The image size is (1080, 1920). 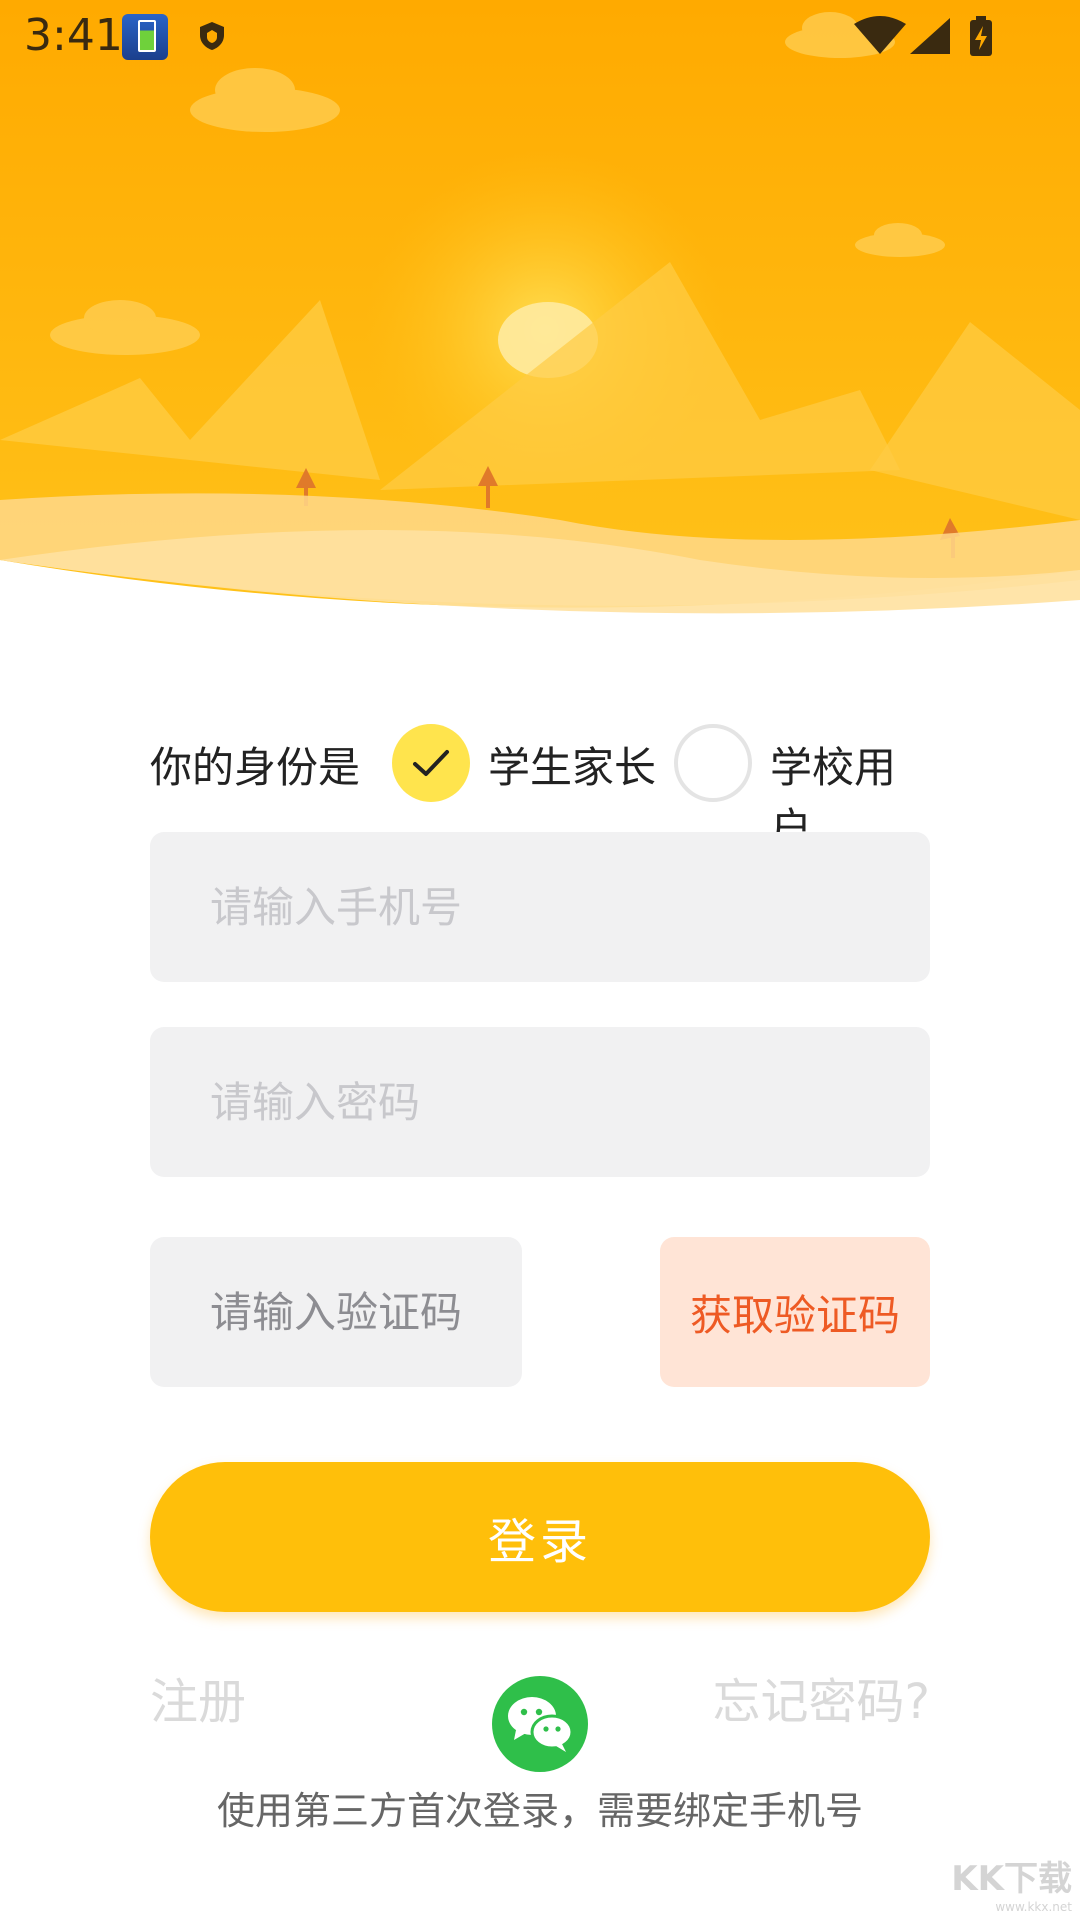 What do you see at coordinates (795, 1312) in the screenshot?
I see `get-code-button: 获取验证码` at bounding box center [795, 1312].